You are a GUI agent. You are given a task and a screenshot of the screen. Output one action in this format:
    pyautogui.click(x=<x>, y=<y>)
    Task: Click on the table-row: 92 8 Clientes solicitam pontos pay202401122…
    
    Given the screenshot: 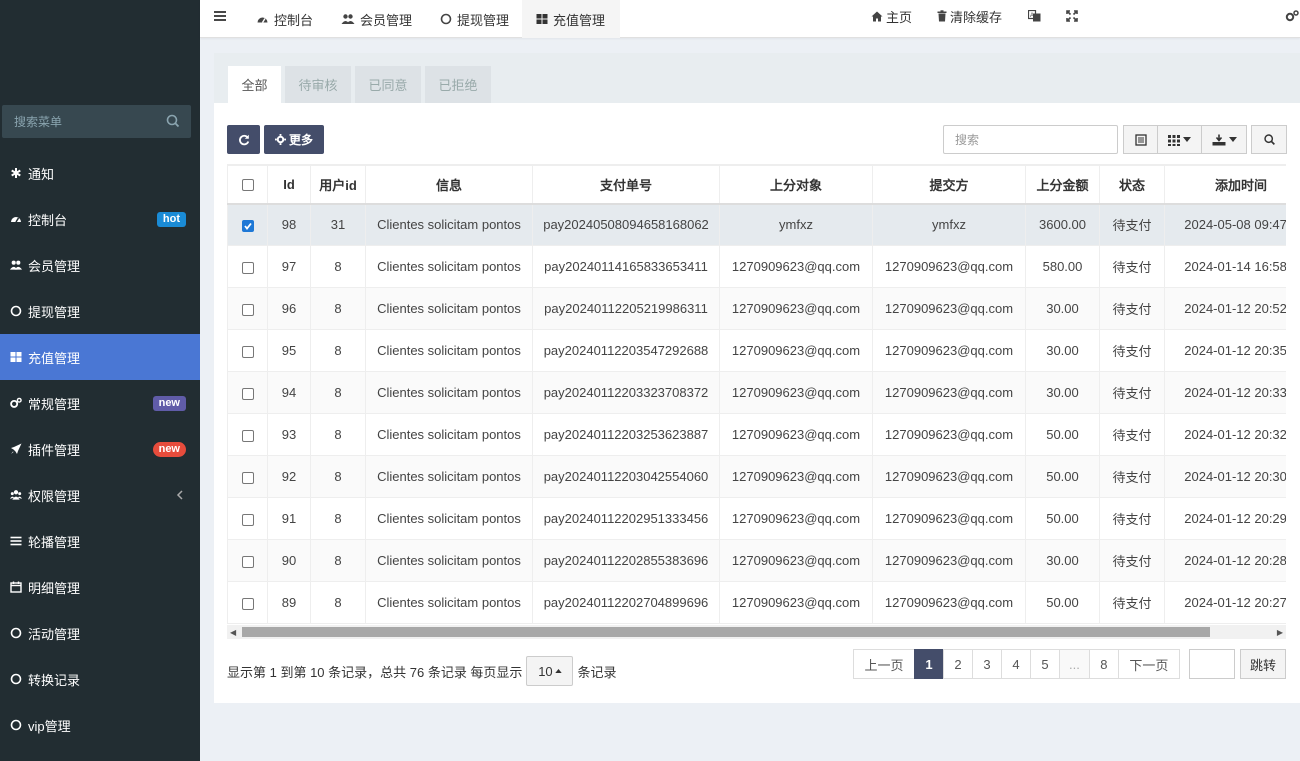 What is the action you would take?
    pyautogui.click(x=756, y=476)
    